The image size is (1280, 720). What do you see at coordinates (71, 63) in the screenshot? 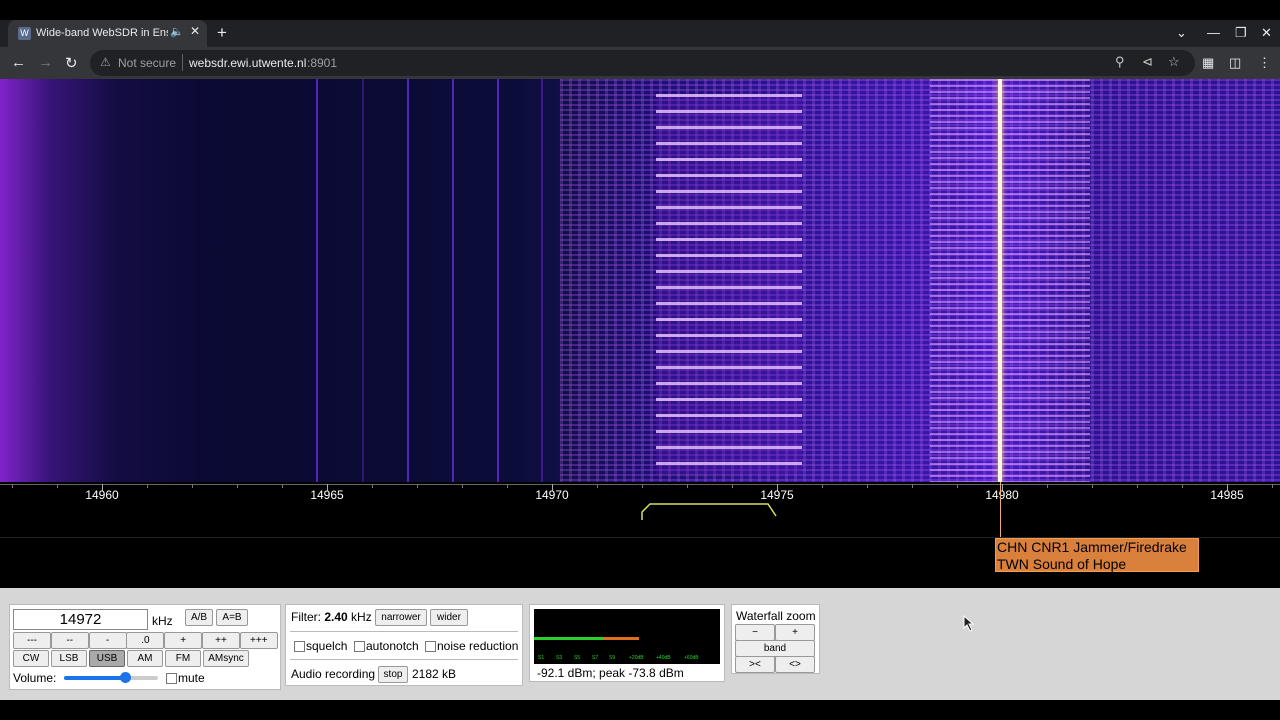
I see `reload-icon: ↻` at bounding box center [71, 63].